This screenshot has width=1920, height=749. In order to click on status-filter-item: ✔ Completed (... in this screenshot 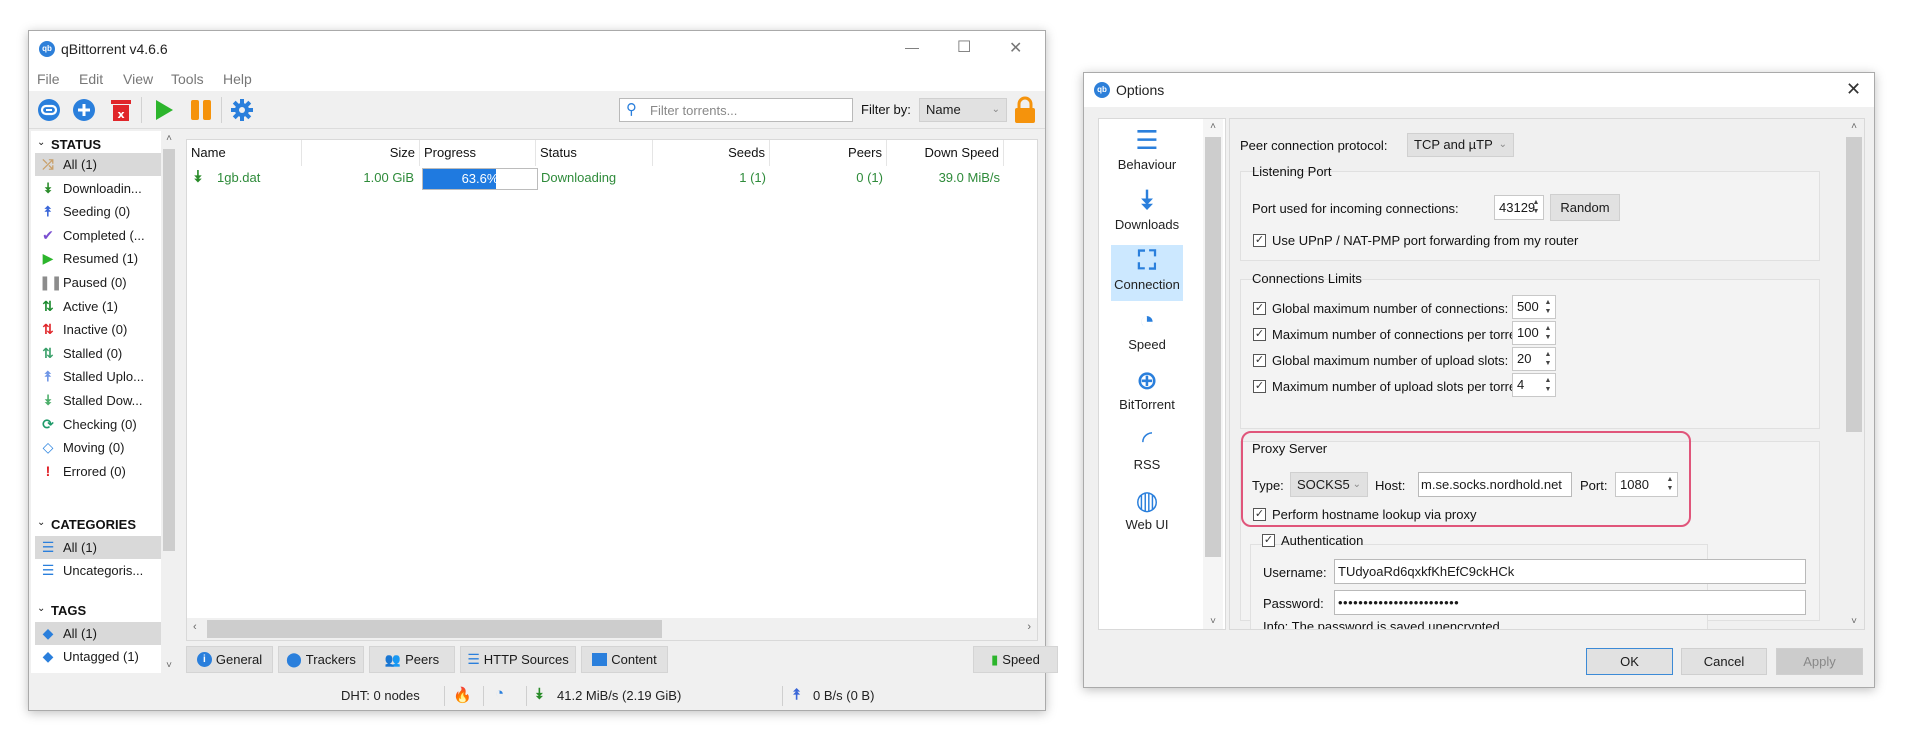, I will do `click(98, 235)`.